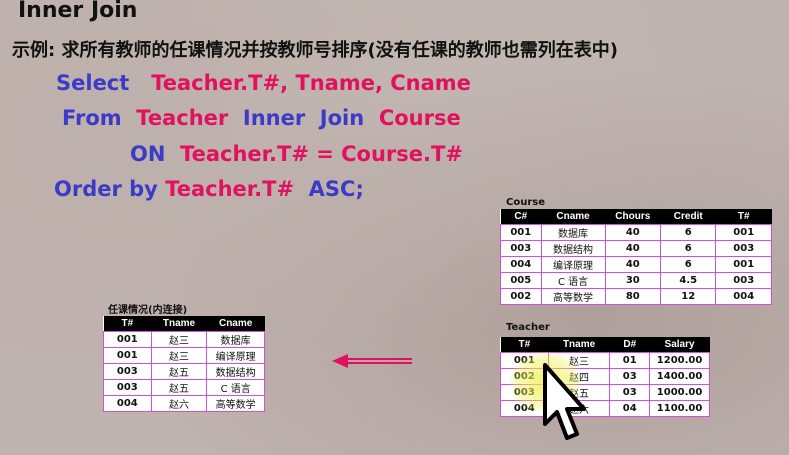 The width and height of the screenshot is (789, 455). I want to click on sql-order-column: Teacher.T#, so click(230, 189).